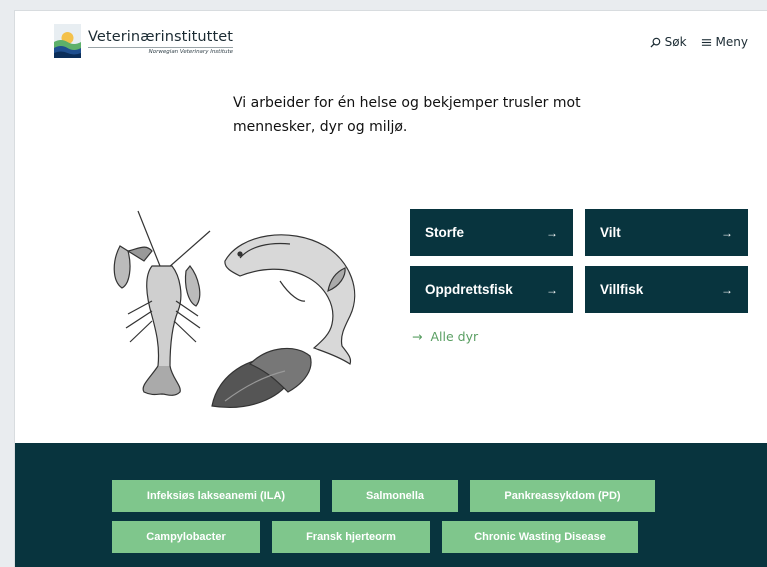 The height and width of the screenshot is (567, 767). I want to click on animal-tile-villfisk: Villfisk →, so click(666, 289).